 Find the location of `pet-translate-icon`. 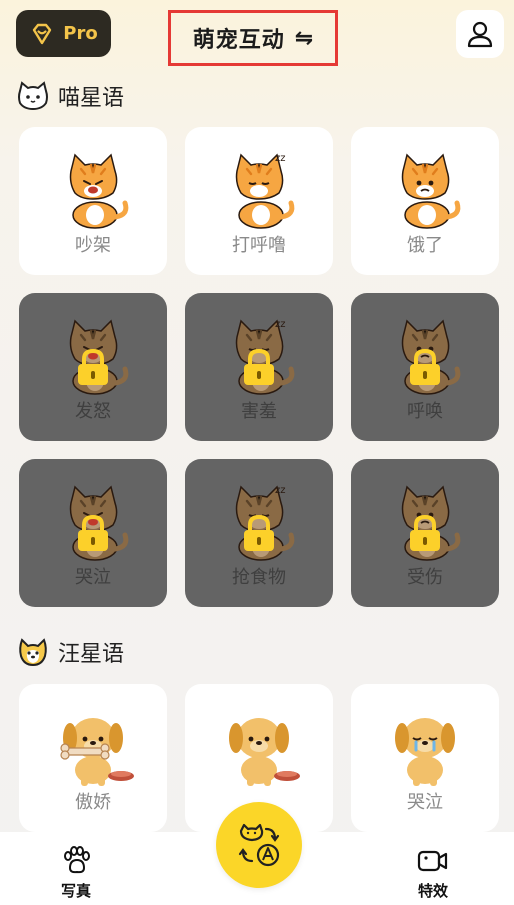

pet-translate-icon is located at coordinates (259, 845).